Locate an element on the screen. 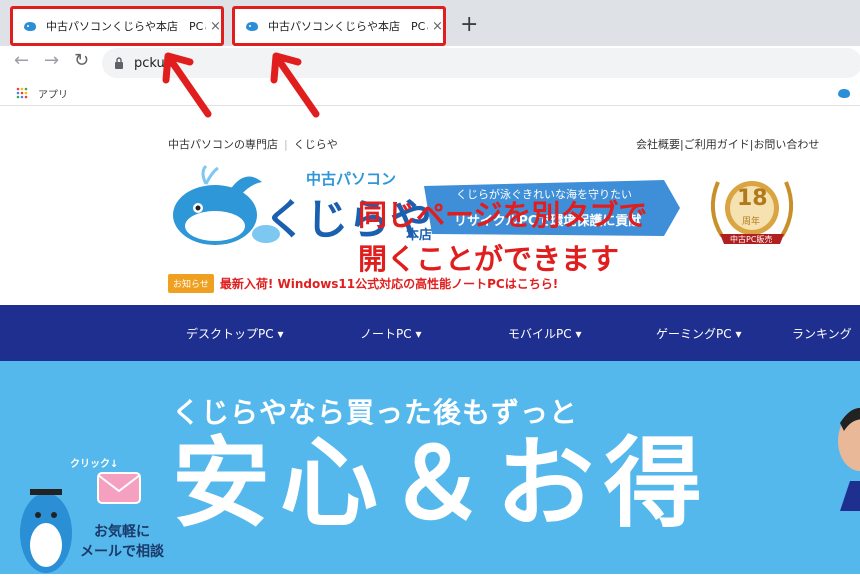 The width and height of the screenshot is (860, 578). mascot-line1: お気軽に is located at coordinates (122, 532).